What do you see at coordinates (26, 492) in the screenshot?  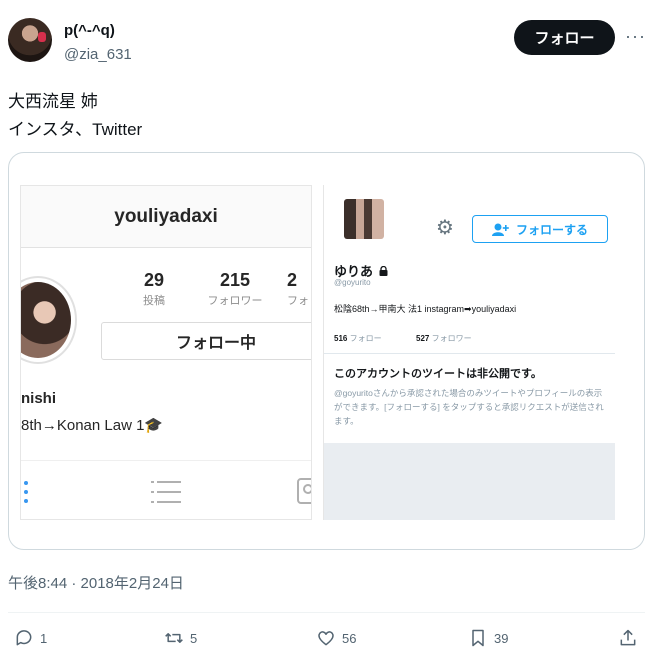 I see `grid-view-icon` at bounding box center [26, 492].